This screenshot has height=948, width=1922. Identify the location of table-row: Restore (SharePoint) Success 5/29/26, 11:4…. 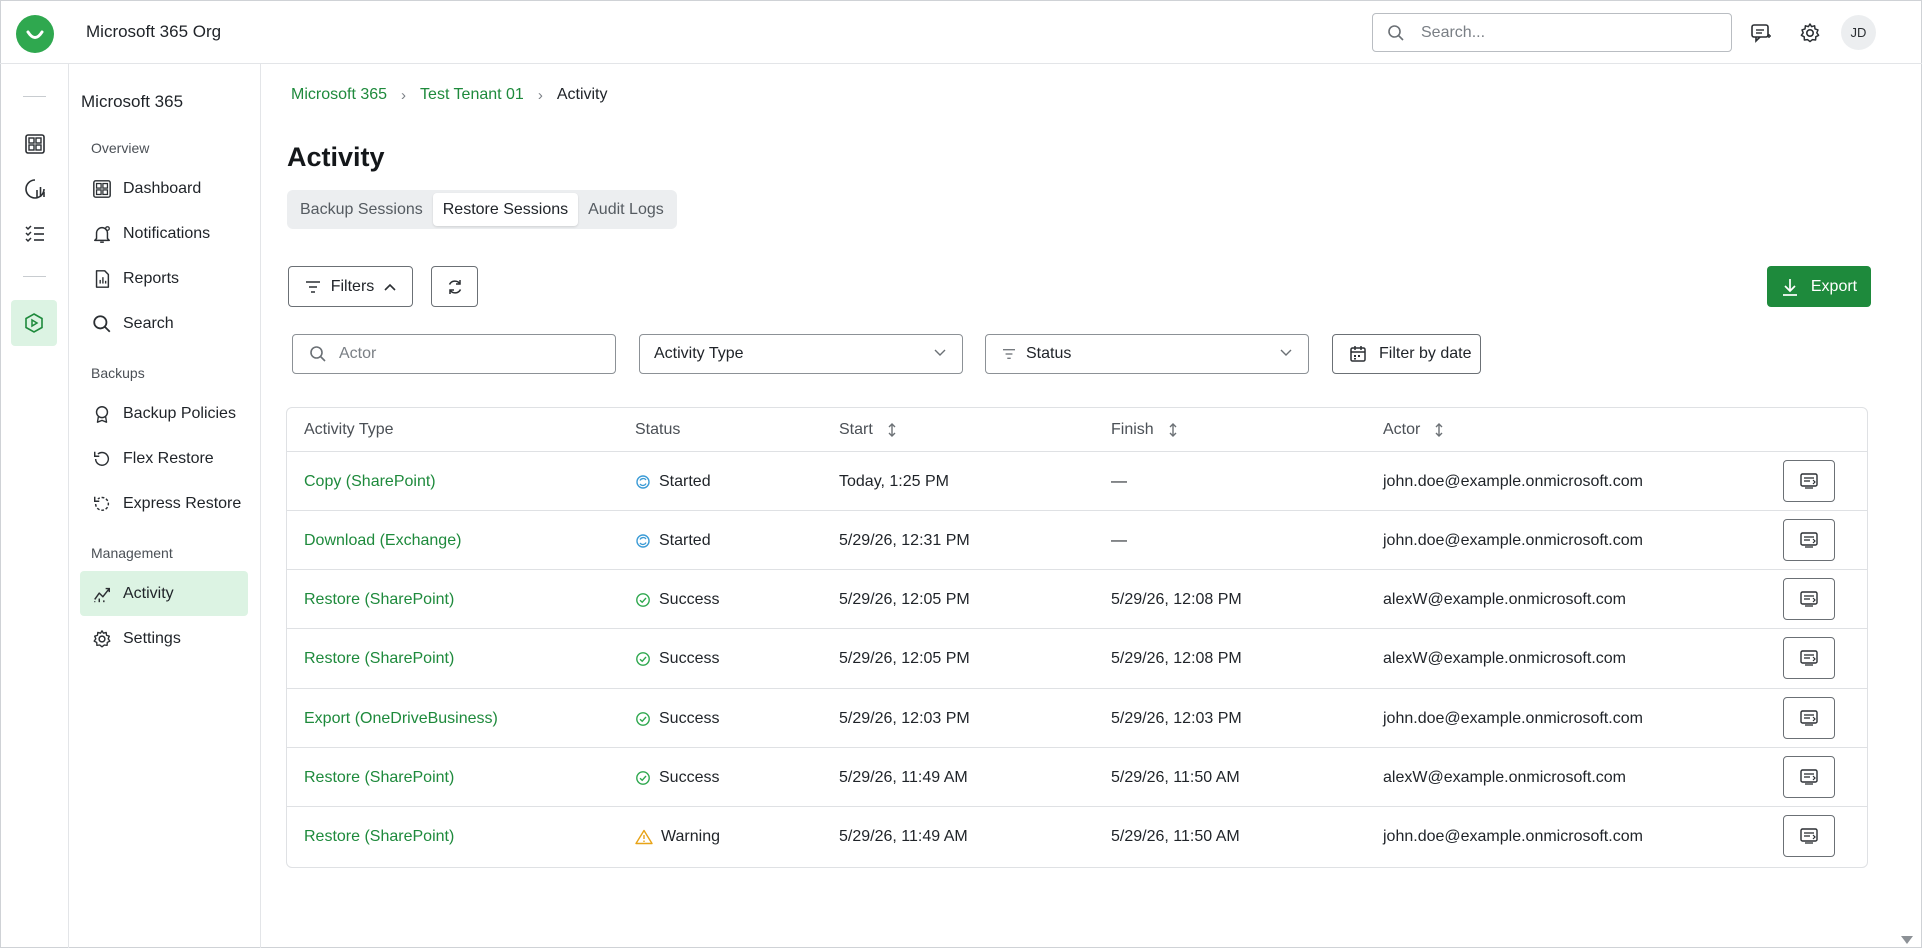
(1077, 776).